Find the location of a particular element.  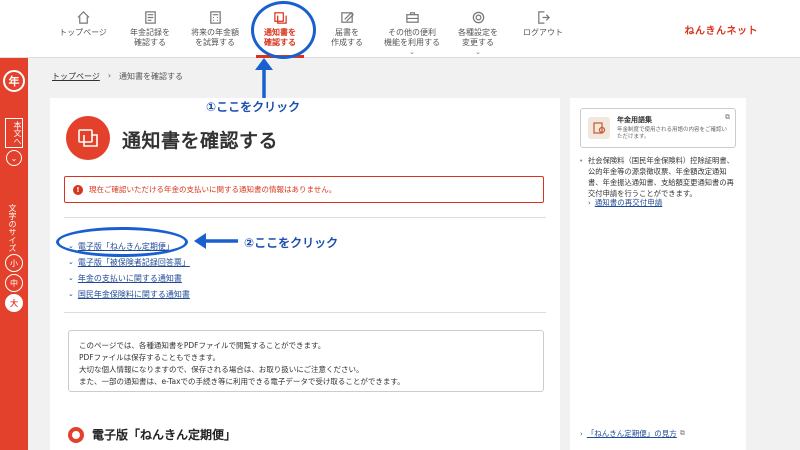

font-size-small-button: 小 is located at coordinates (14, 263).